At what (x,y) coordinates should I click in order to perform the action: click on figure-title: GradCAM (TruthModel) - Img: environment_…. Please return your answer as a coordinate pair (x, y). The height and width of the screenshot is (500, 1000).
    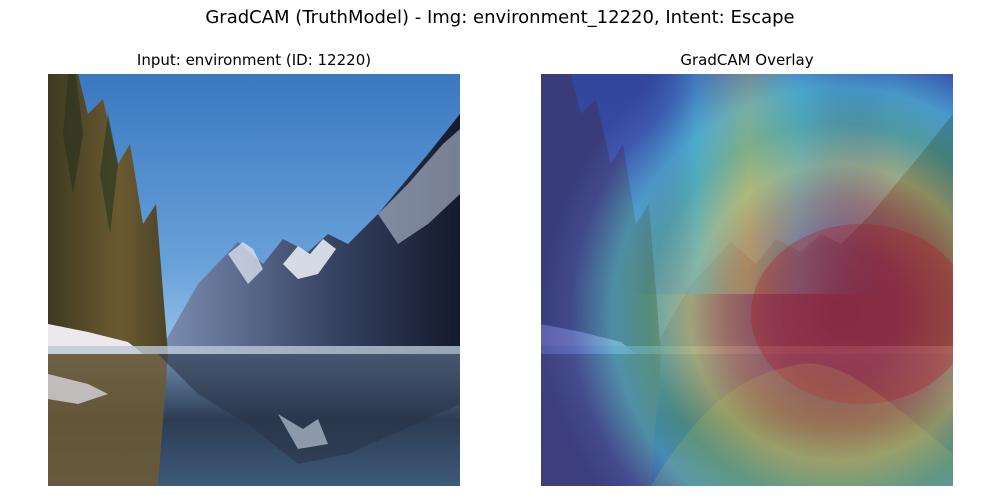
    Looking at the image, I should click on (500, 17).